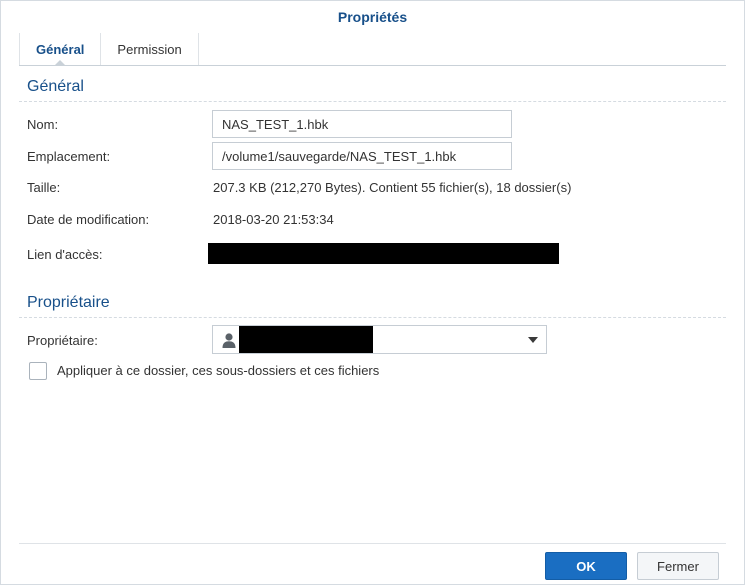 The height and width of the screenshot is (585, 745). I want to click on name-label: Nom:, so click(43, 124).